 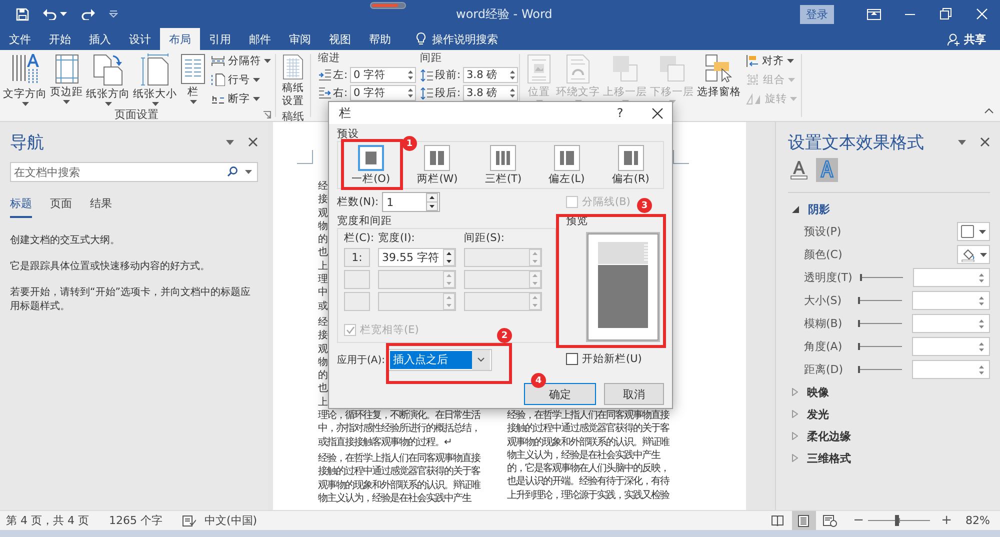 What do you see at coordinates (180, 39) in the screenshot?
I see `ribbon-tab: 布局` at bounding box center [180, 39].